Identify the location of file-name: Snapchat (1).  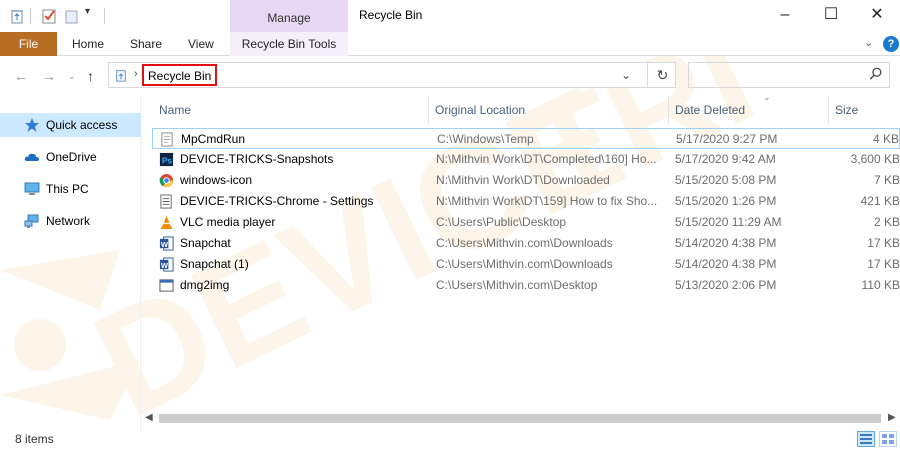
(214, 264).